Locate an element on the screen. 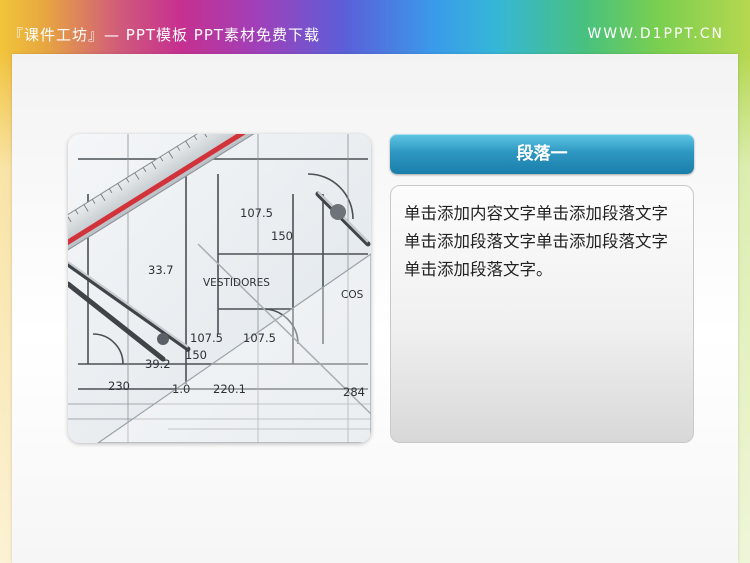  label-230: 230 is located at coordinates (119, 386).